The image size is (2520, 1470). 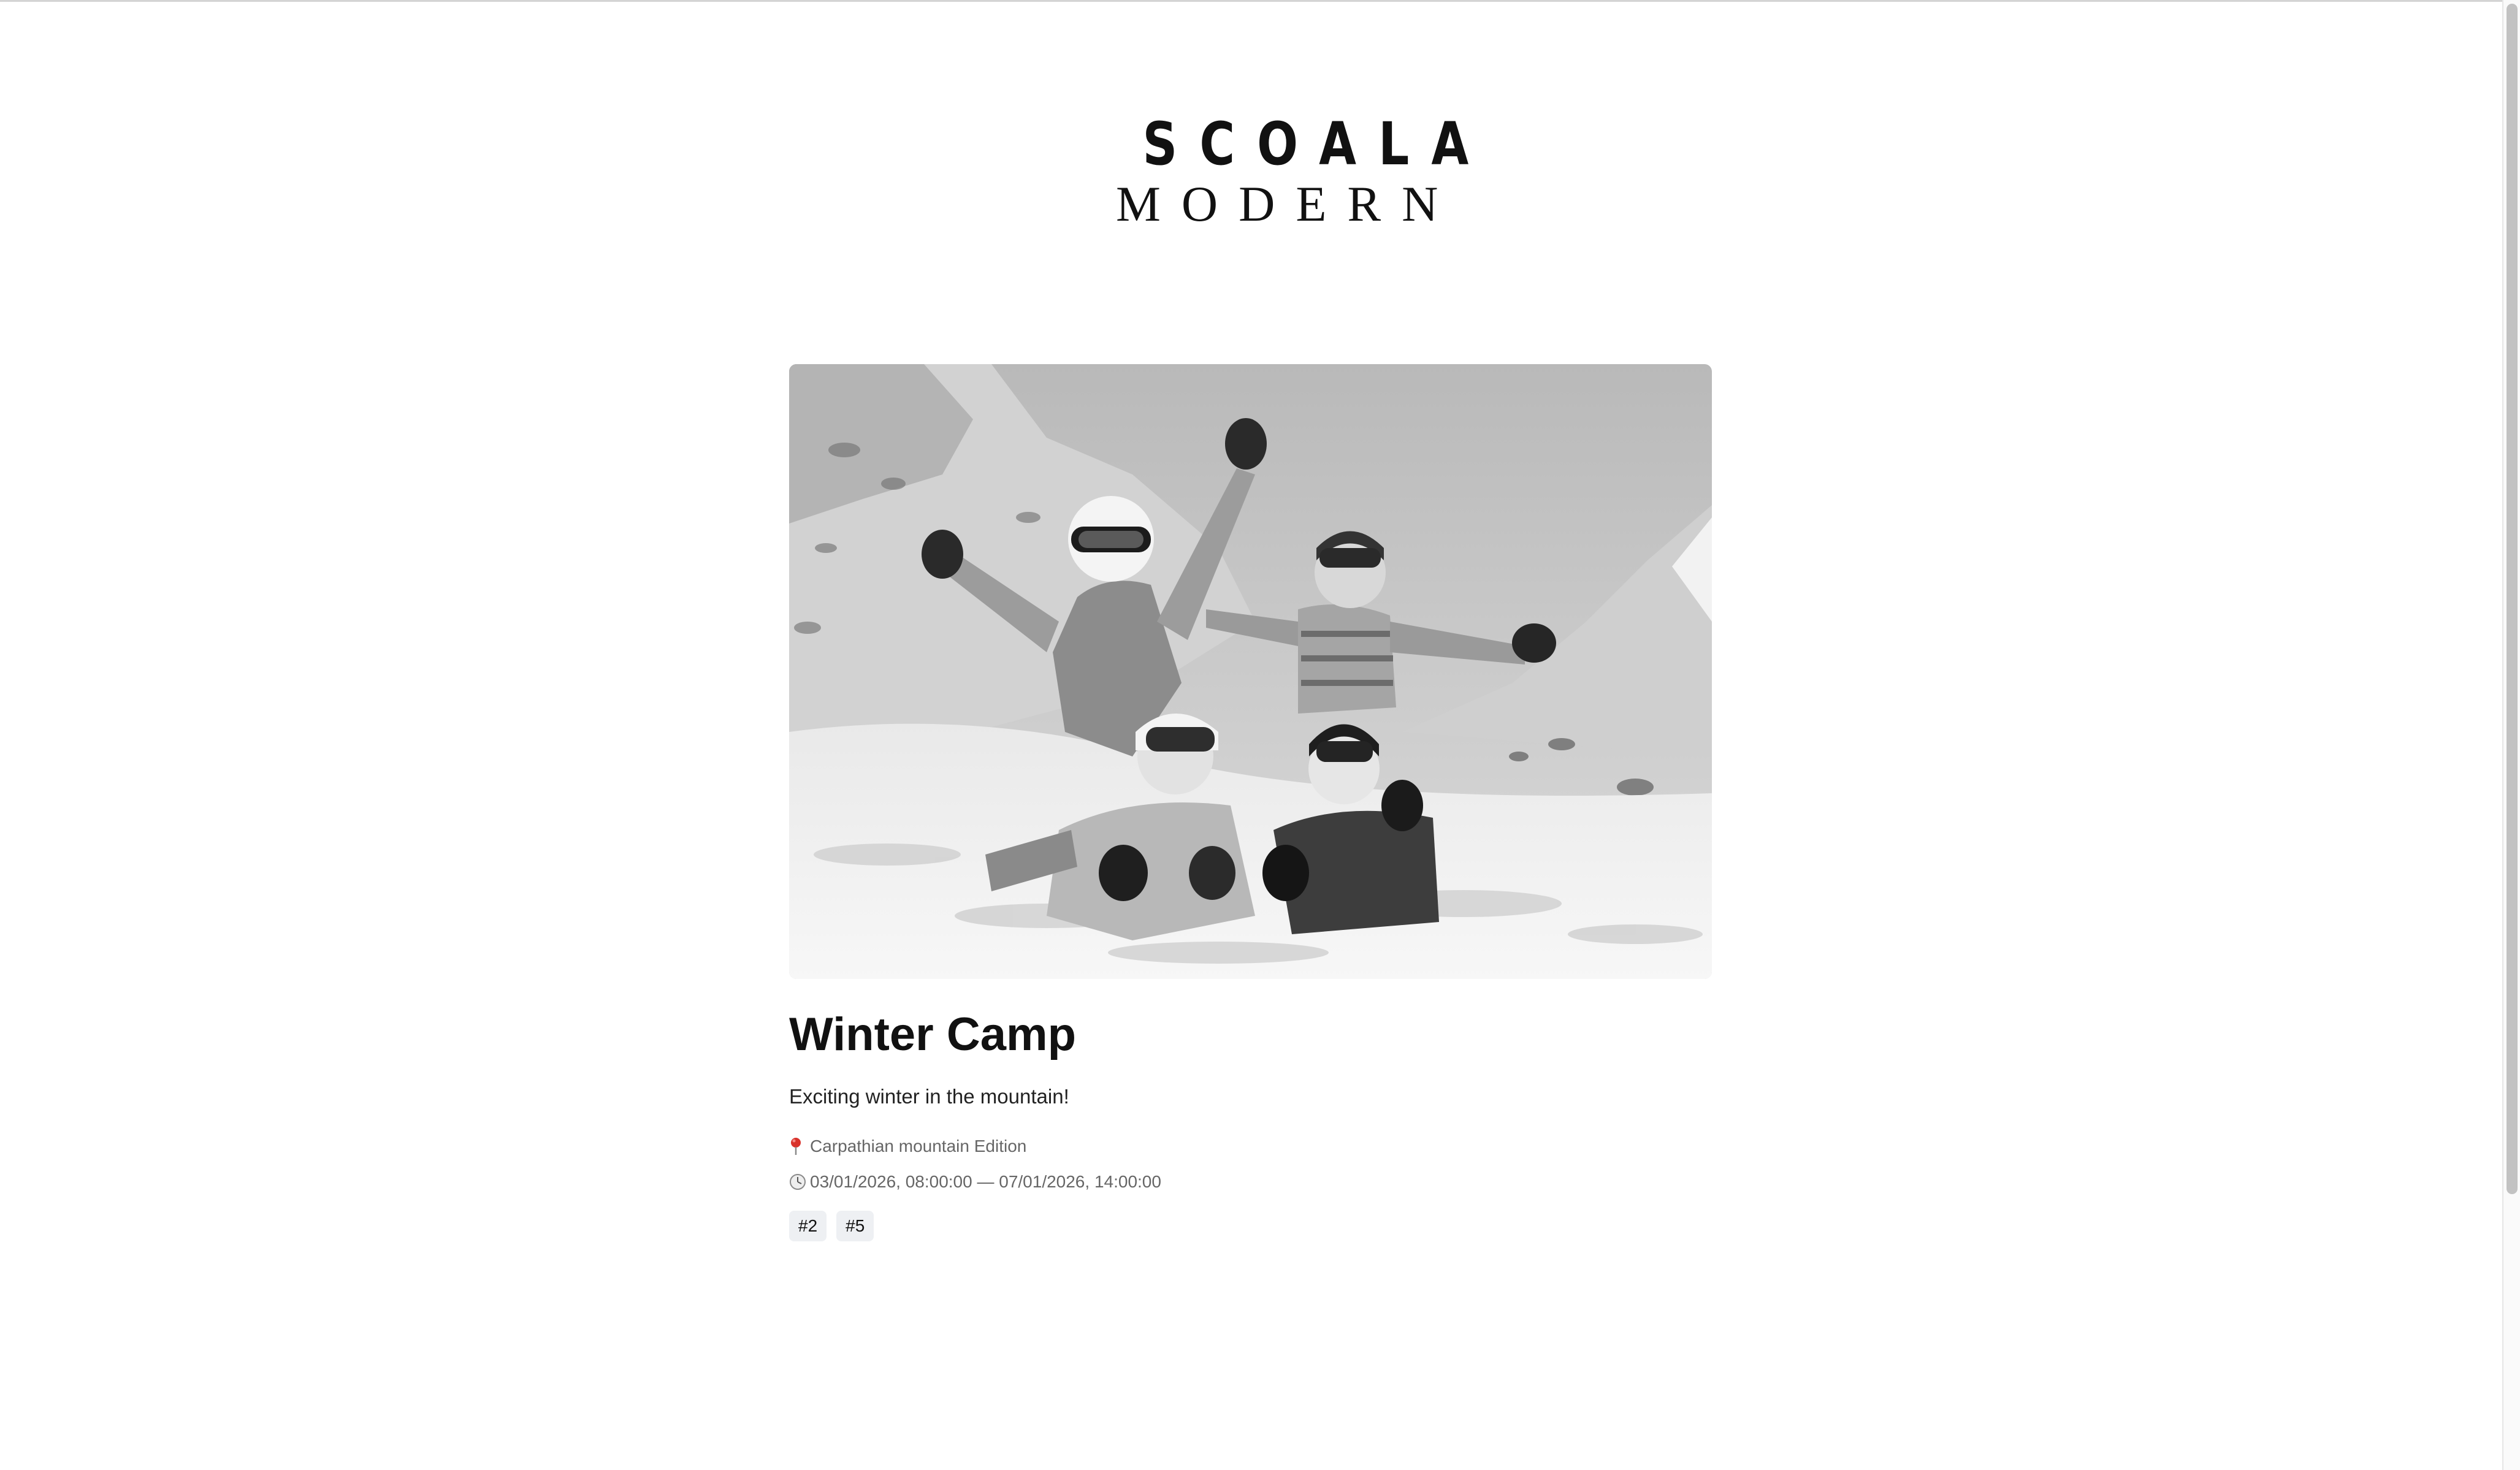 What do you see at coordinates (918, 1146) in the screenshot?
I see `event-location-text: Carpathian mountain Edition` at bounding box center [918, 1146].